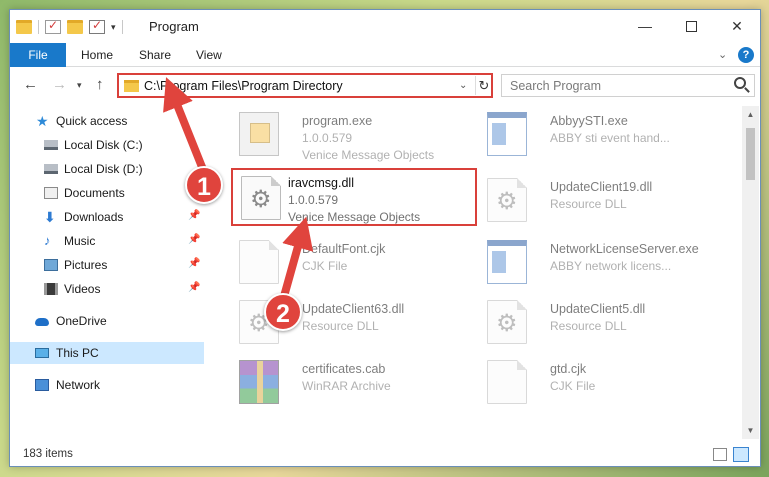  I want to click on sidebar-item-quick-access: ★ Quick access, so click(107, 121).